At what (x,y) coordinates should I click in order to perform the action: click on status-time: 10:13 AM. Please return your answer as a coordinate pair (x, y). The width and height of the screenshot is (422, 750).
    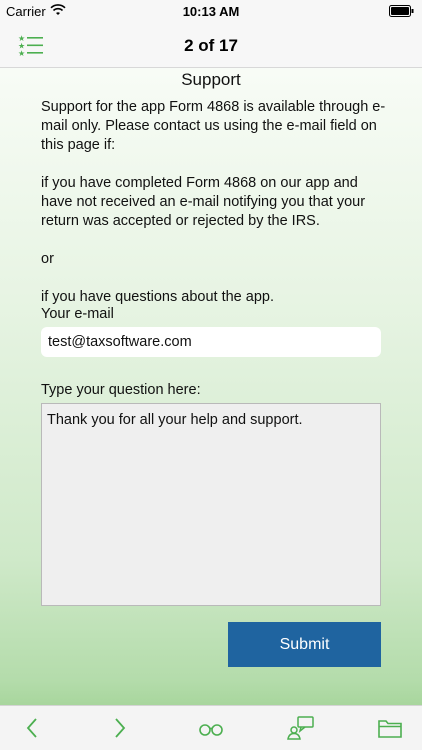
    Looking at the image, I should click on (211, 11).